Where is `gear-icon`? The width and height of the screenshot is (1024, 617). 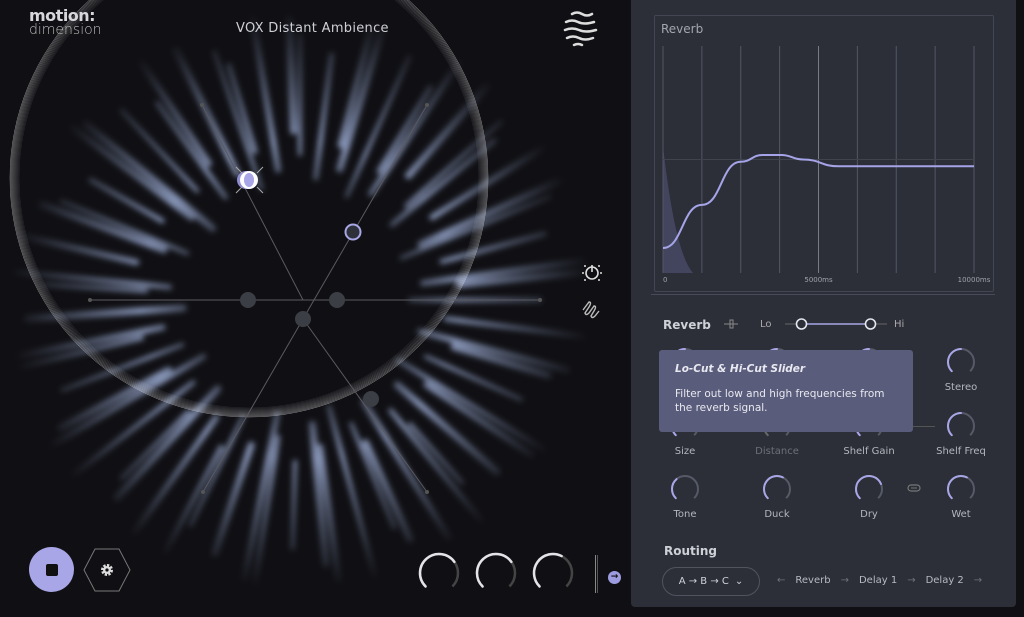 gear-icon is located at coordinates (107, 570).